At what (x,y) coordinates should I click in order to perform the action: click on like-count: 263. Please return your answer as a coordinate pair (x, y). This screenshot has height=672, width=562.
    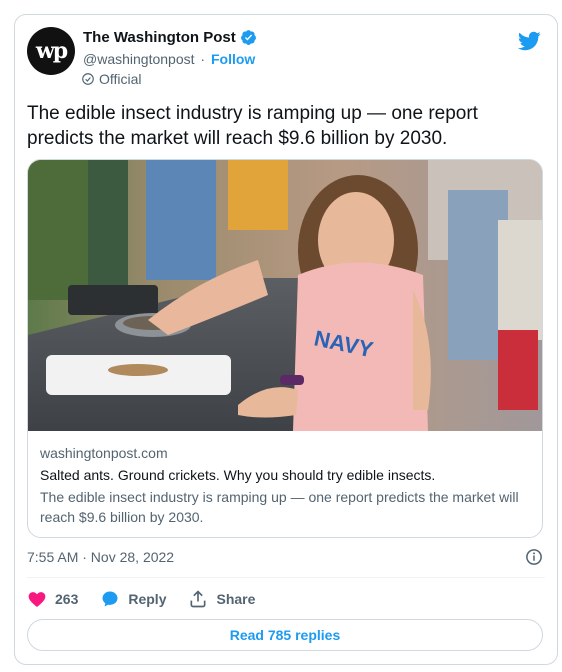
    Looking at the image, I should click on (67, 599).